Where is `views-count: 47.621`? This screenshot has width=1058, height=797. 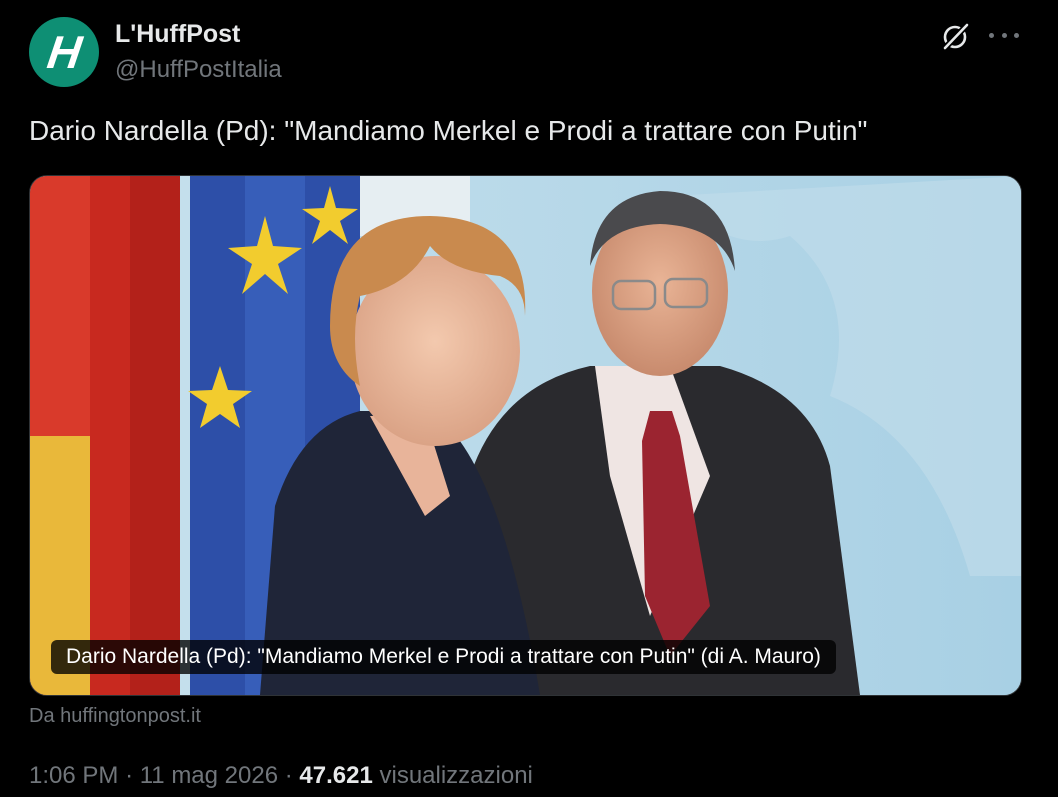 views-count: 47.621 is located at coordinates (335, 775).